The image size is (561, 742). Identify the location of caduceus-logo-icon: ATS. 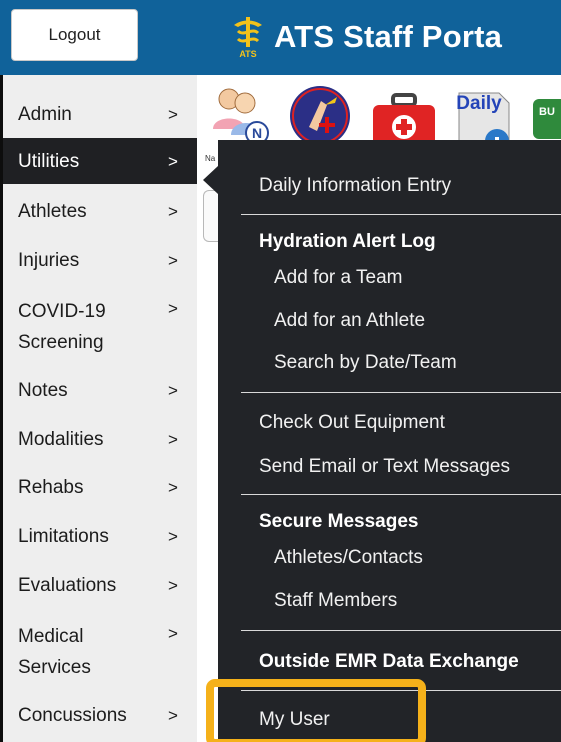
(248, 38).